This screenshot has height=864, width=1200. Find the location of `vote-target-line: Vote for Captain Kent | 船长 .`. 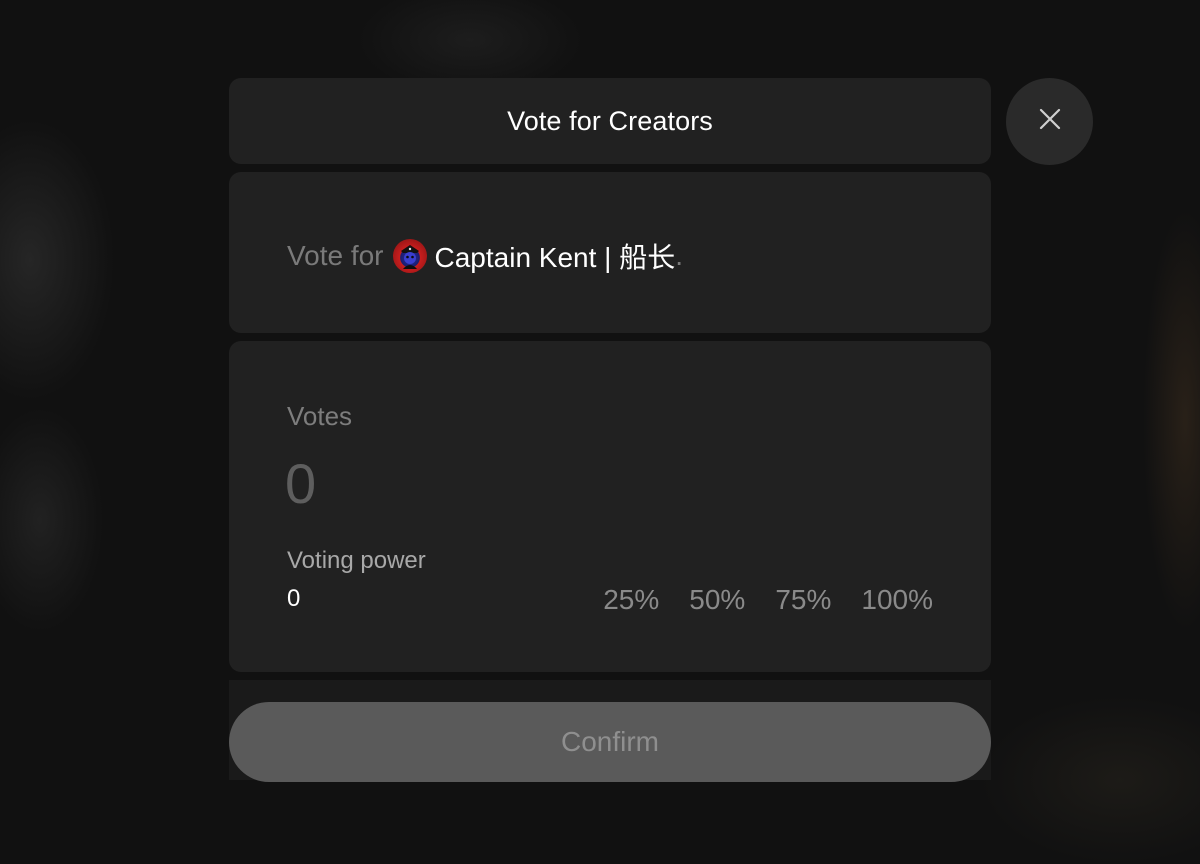

vote-target-line: Vote for Captain Kent | 船长 . is located at coordinates (485, 256).